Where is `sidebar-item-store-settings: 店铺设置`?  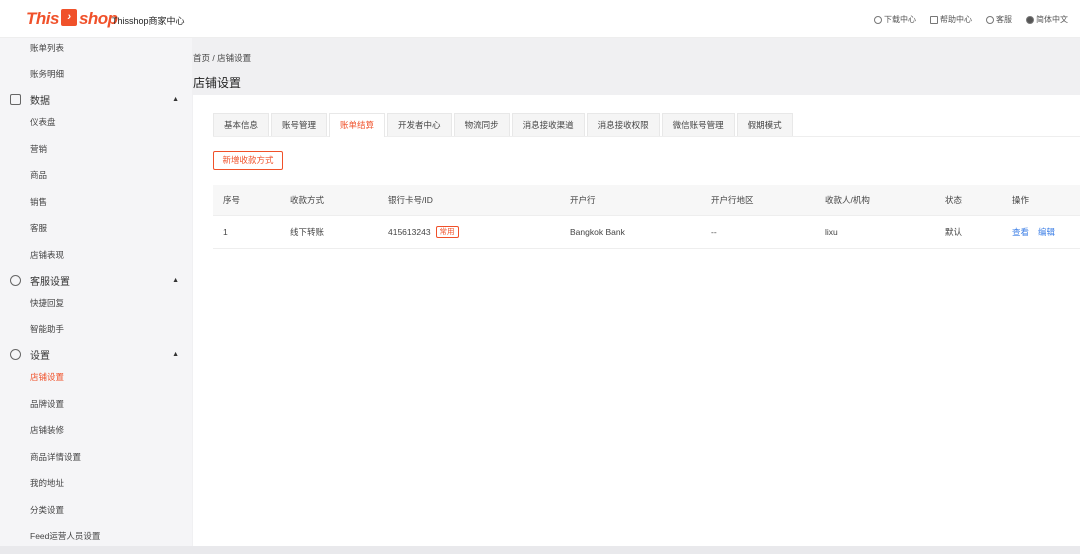 sidebar-item-store-settings: 店铺设置 is located at coordinates (47, 377).